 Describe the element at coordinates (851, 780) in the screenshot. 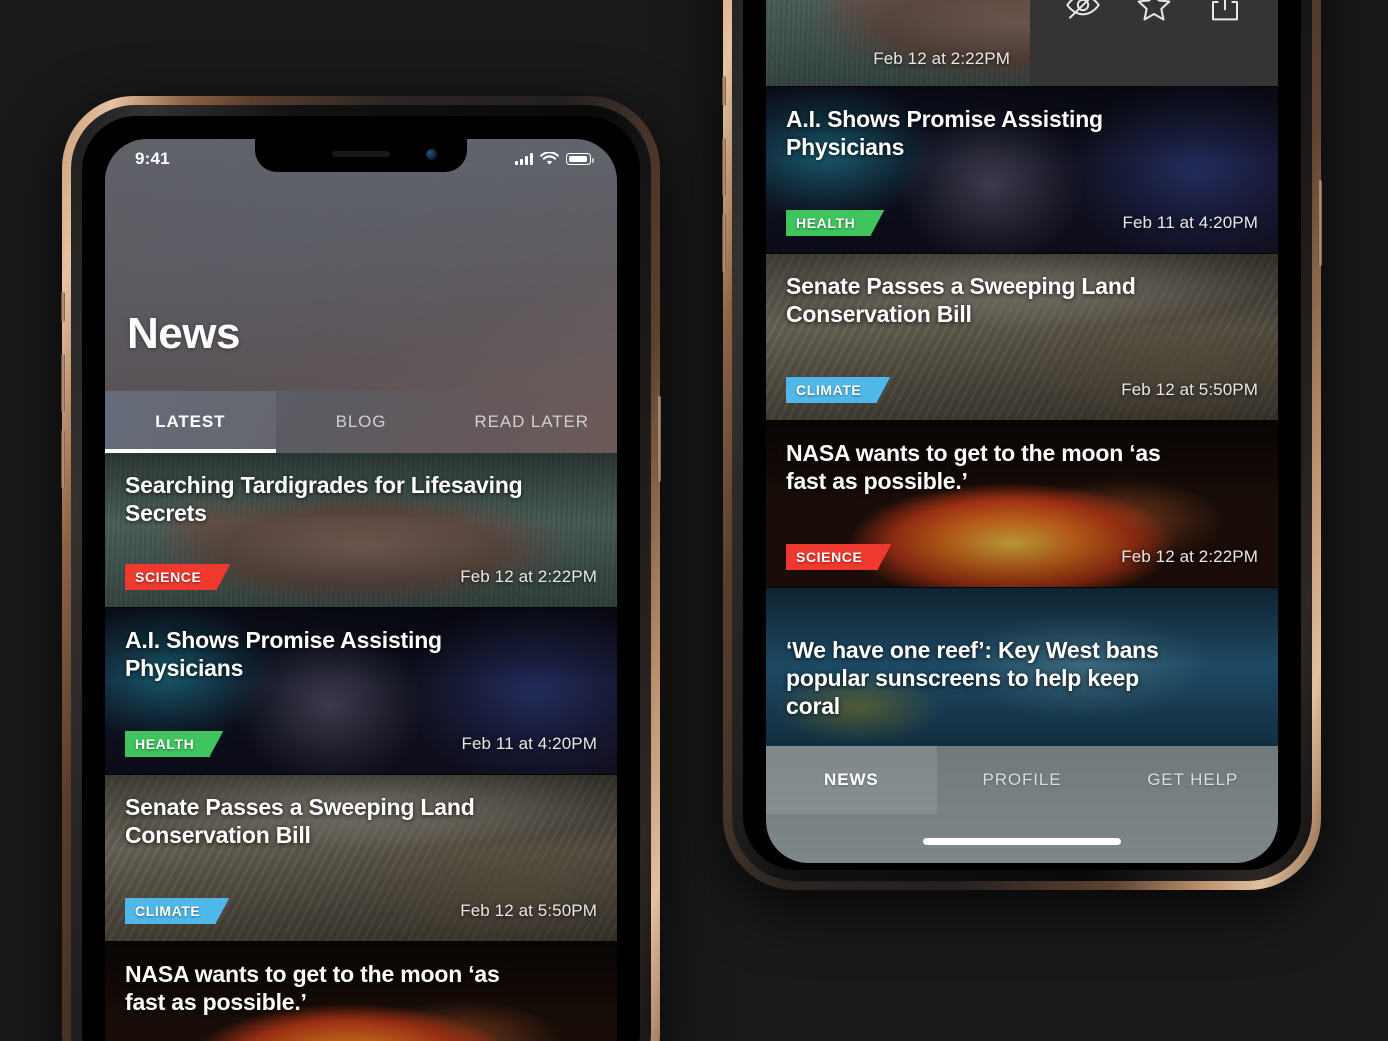

I see `tabbar-item-news: NEWS` at that location.